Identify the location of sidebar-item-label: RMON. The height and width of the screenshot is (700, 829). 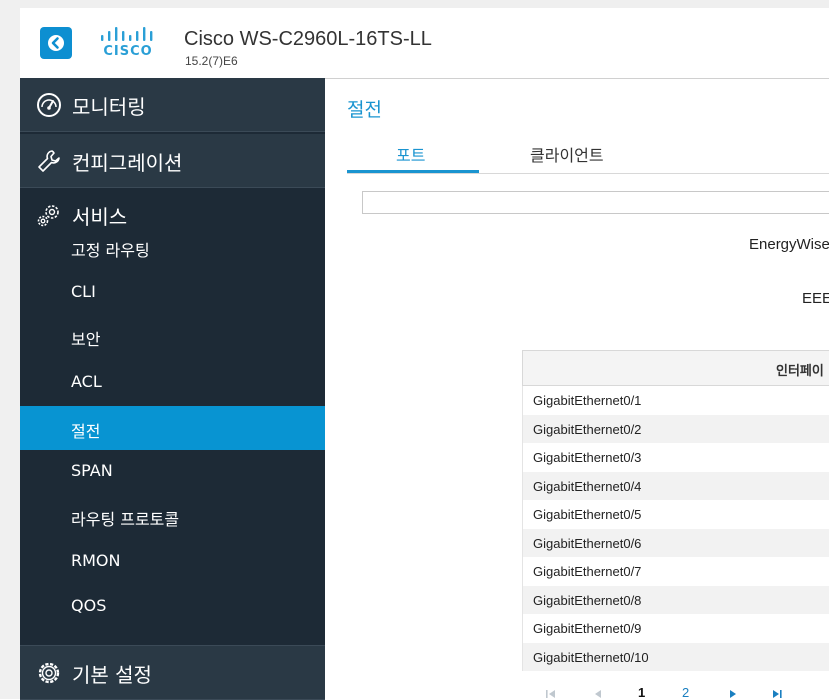
(96, 560).